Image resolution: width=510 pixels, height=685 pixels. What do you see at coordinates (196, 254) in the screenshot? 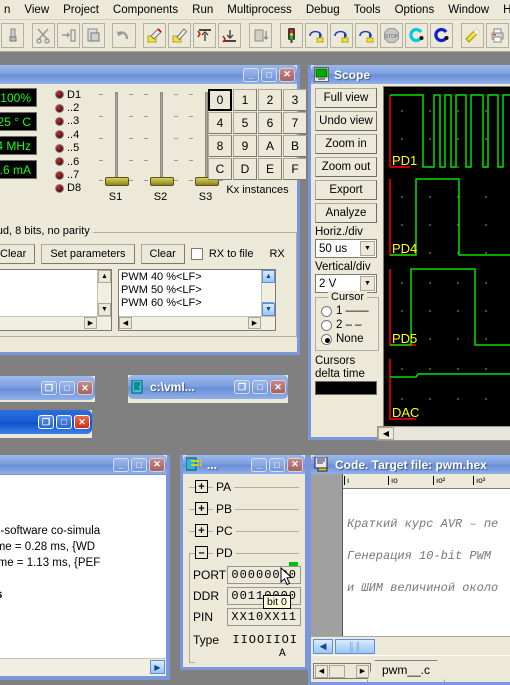
I see `rx-to-file-checkbox` at bounding box center [196, 254].